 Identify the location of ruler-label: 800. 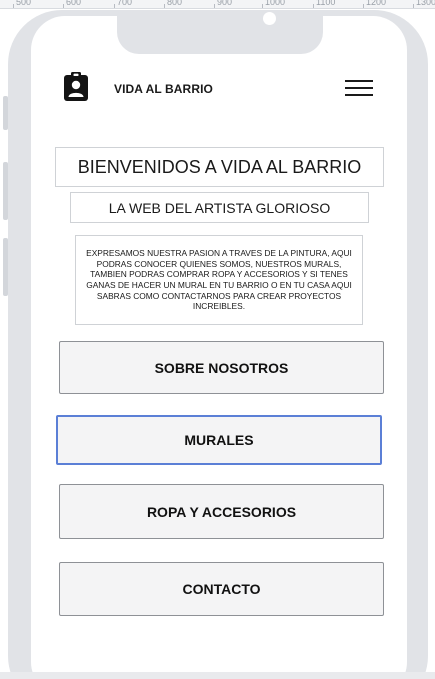
(175, 3).